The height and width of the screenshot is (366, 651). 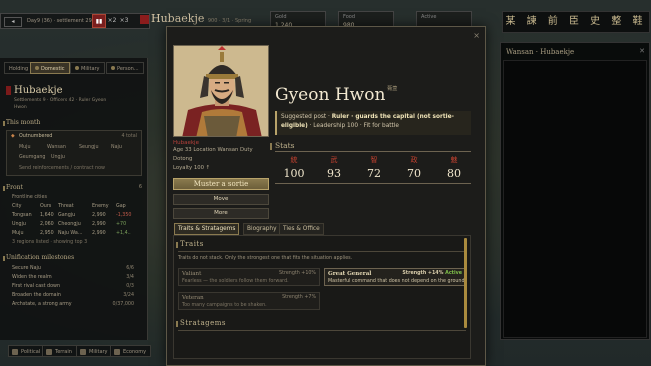 What do you see at coordinates (25, 147) in the screenshot?
I see `region-chip: Muju` at bounding box center [25, 147].